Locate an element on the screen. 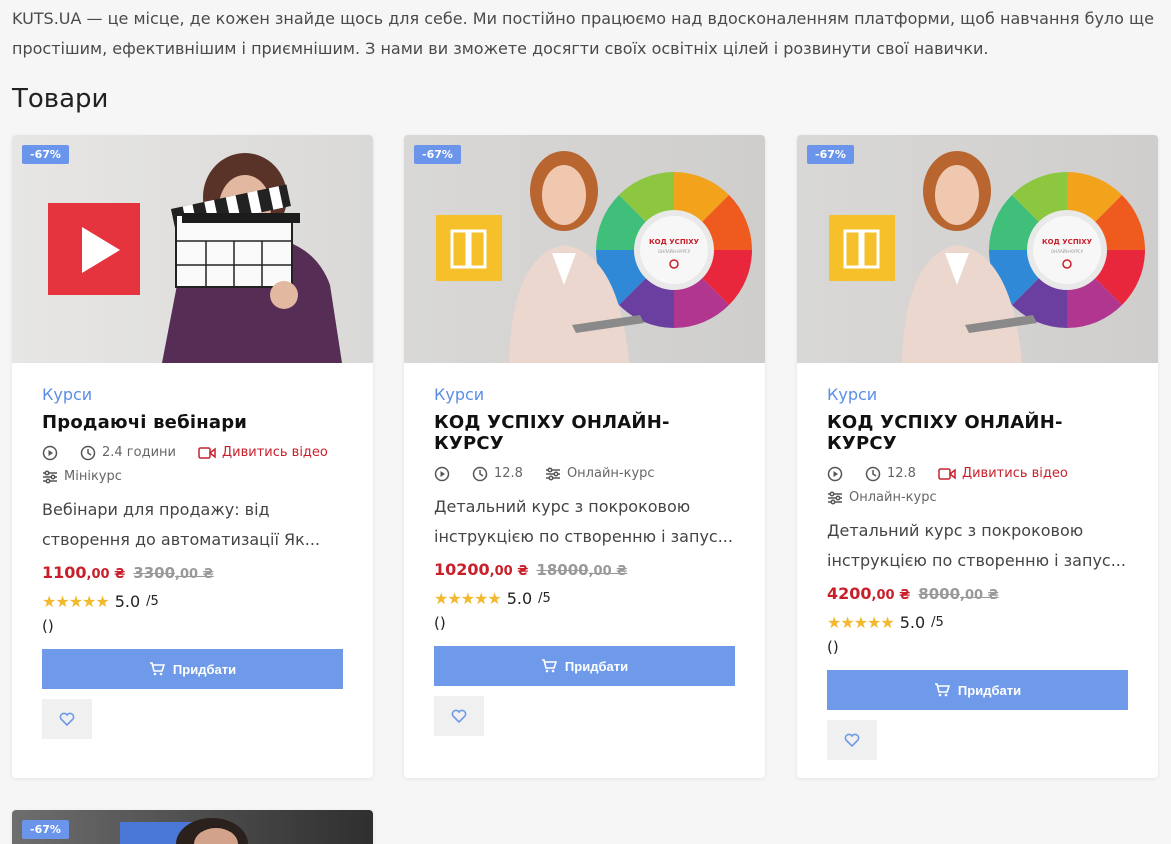  old-price: 18000,00 ₴ is located at coordinates (582, 570).